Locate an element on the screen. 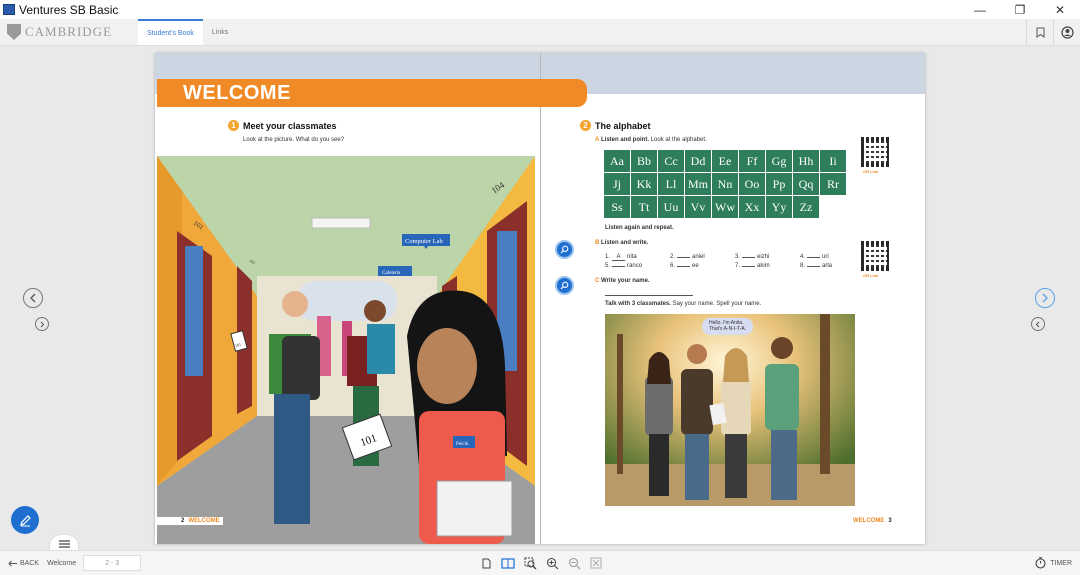 This screenshot has width=1080, height=575. exercise-item: 3. eizhi is located at coordinates (752, 257).